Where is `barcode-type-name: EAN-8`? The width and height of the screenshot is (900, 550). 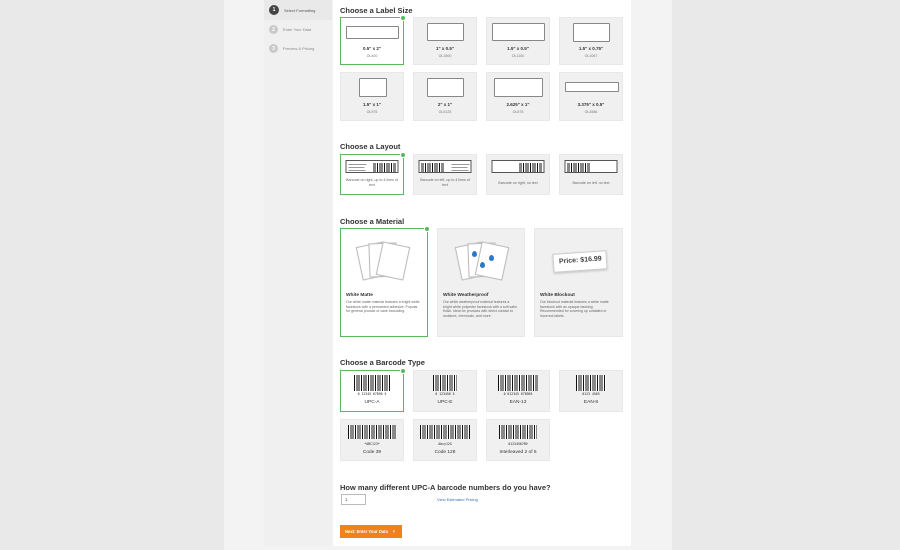 barcode-type-name: EAN-8 is located at coordinates (591, 402).